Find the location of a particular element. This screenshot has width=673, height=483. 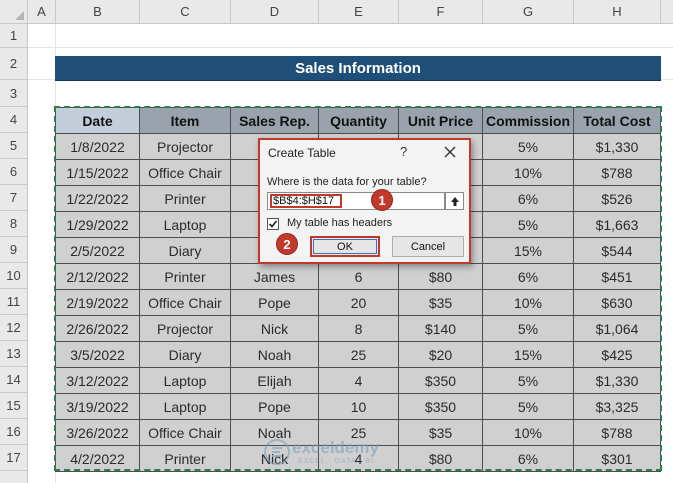

cell-quantity: 20 is located at coordinates (358, 302).